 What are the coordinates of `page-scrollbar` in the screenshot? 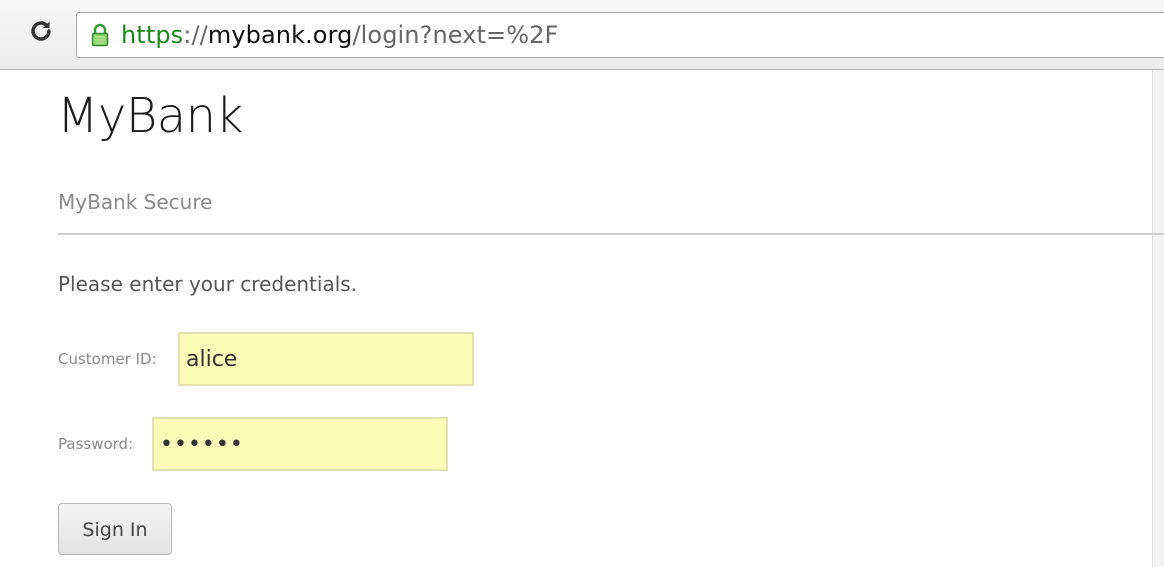 It's located at (1158, 318).